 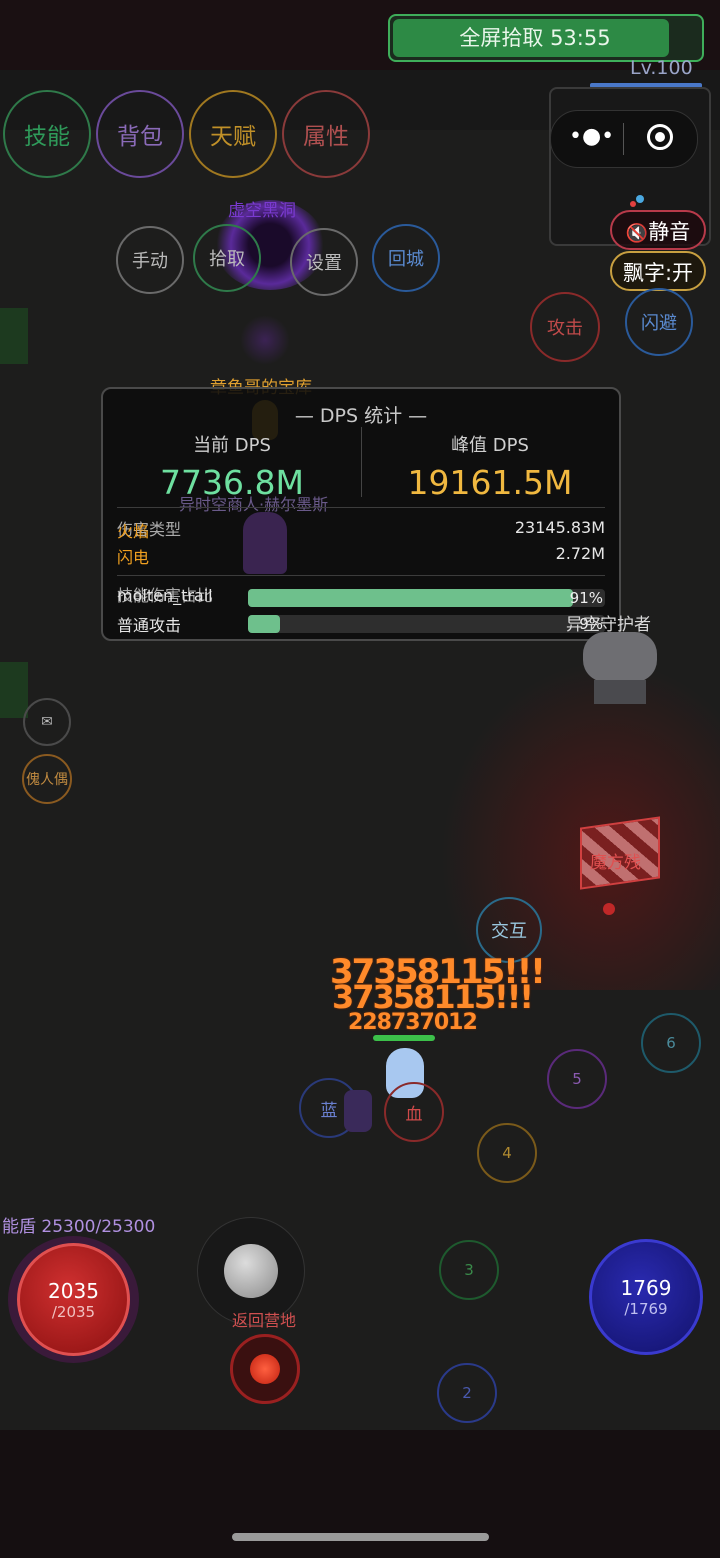 What do you see at coordinates (580, 553) in the screenshot?
I see `damage-type-value: 2.72M` at bounding box center [580, 553].